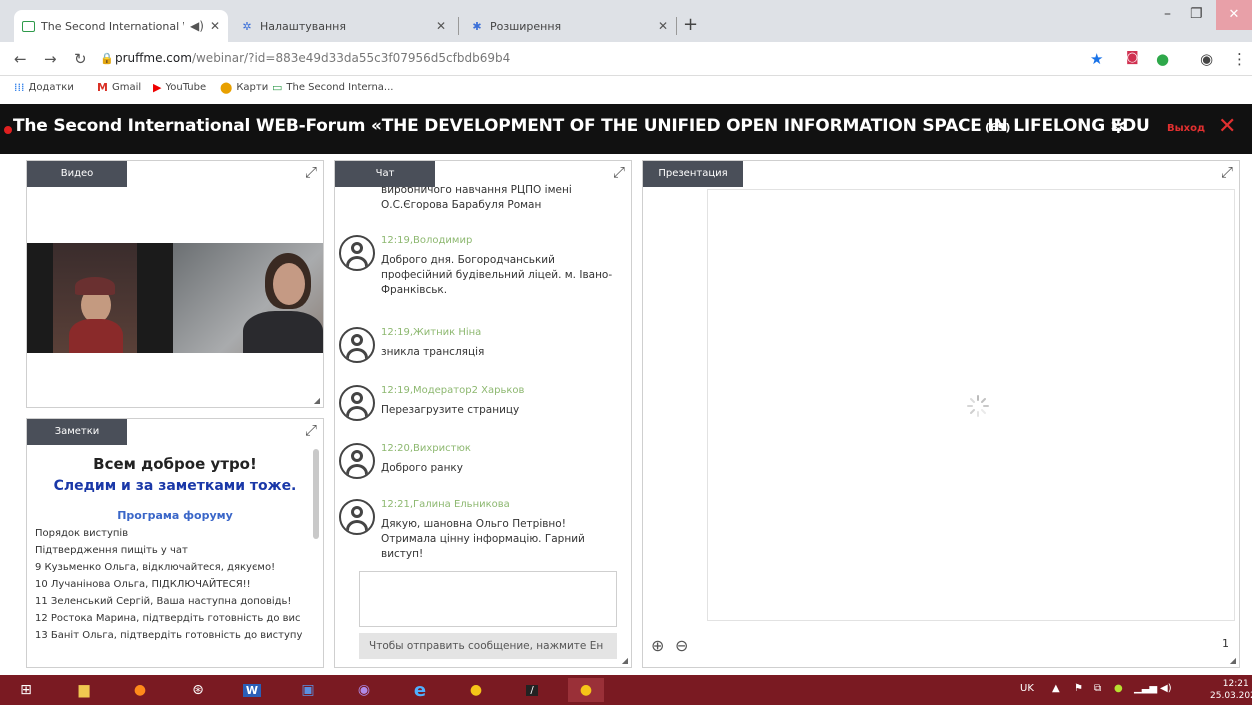  I want to click on participants-count: (69), so click(997, 127).